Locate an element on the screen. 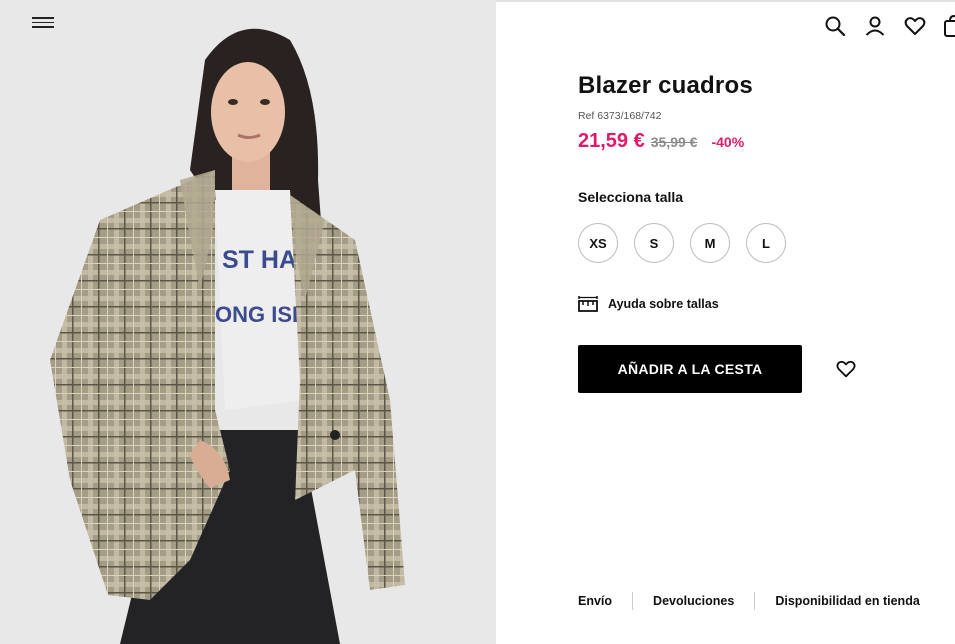  size-heading: Selecciona talla is located at coordinates (631, 197).